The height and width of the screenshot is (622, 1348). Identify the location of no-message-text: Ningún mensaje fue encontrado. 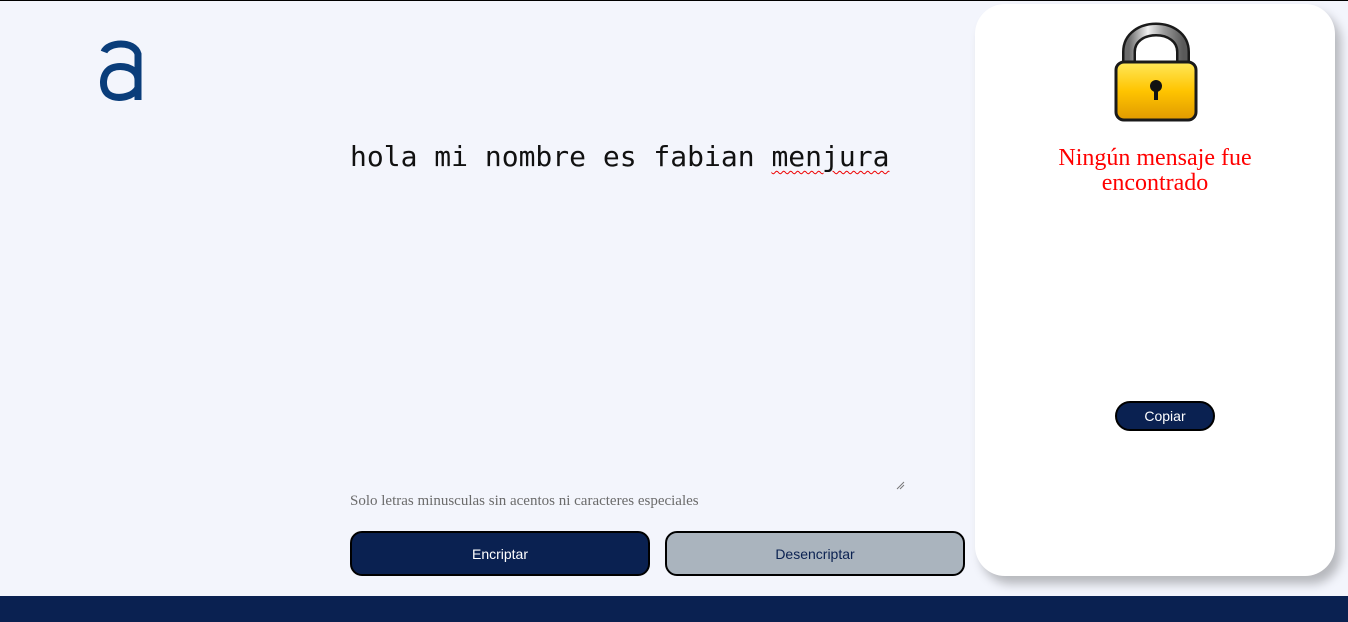
(1155, 171).